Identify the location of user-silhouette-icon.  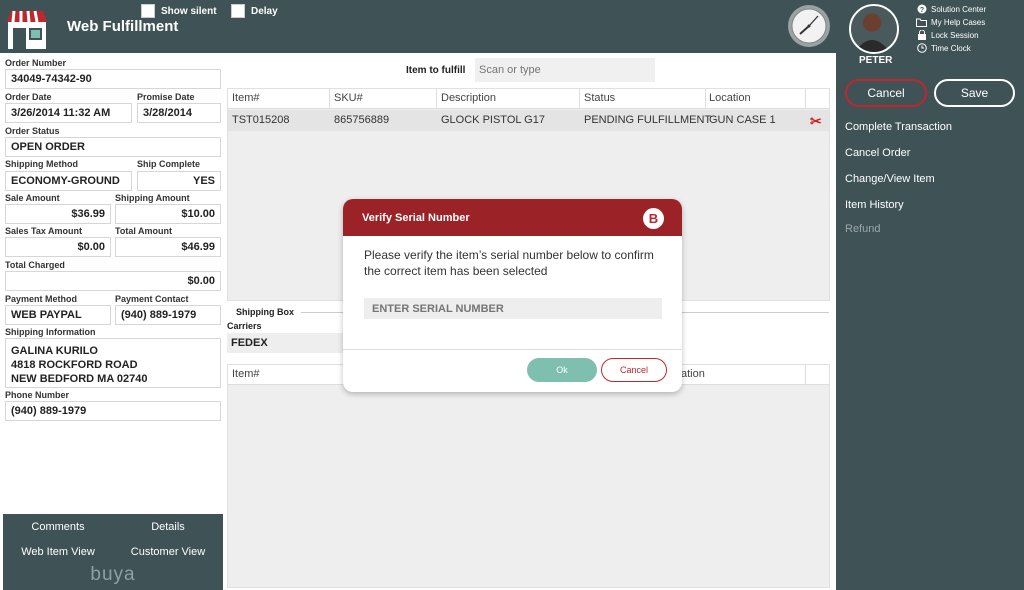
(872, 32).